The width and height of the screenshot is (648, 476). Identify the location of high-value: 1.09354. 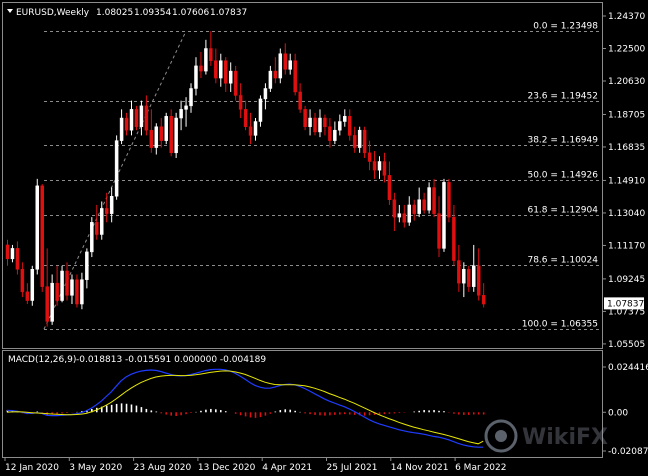
(152, 13).